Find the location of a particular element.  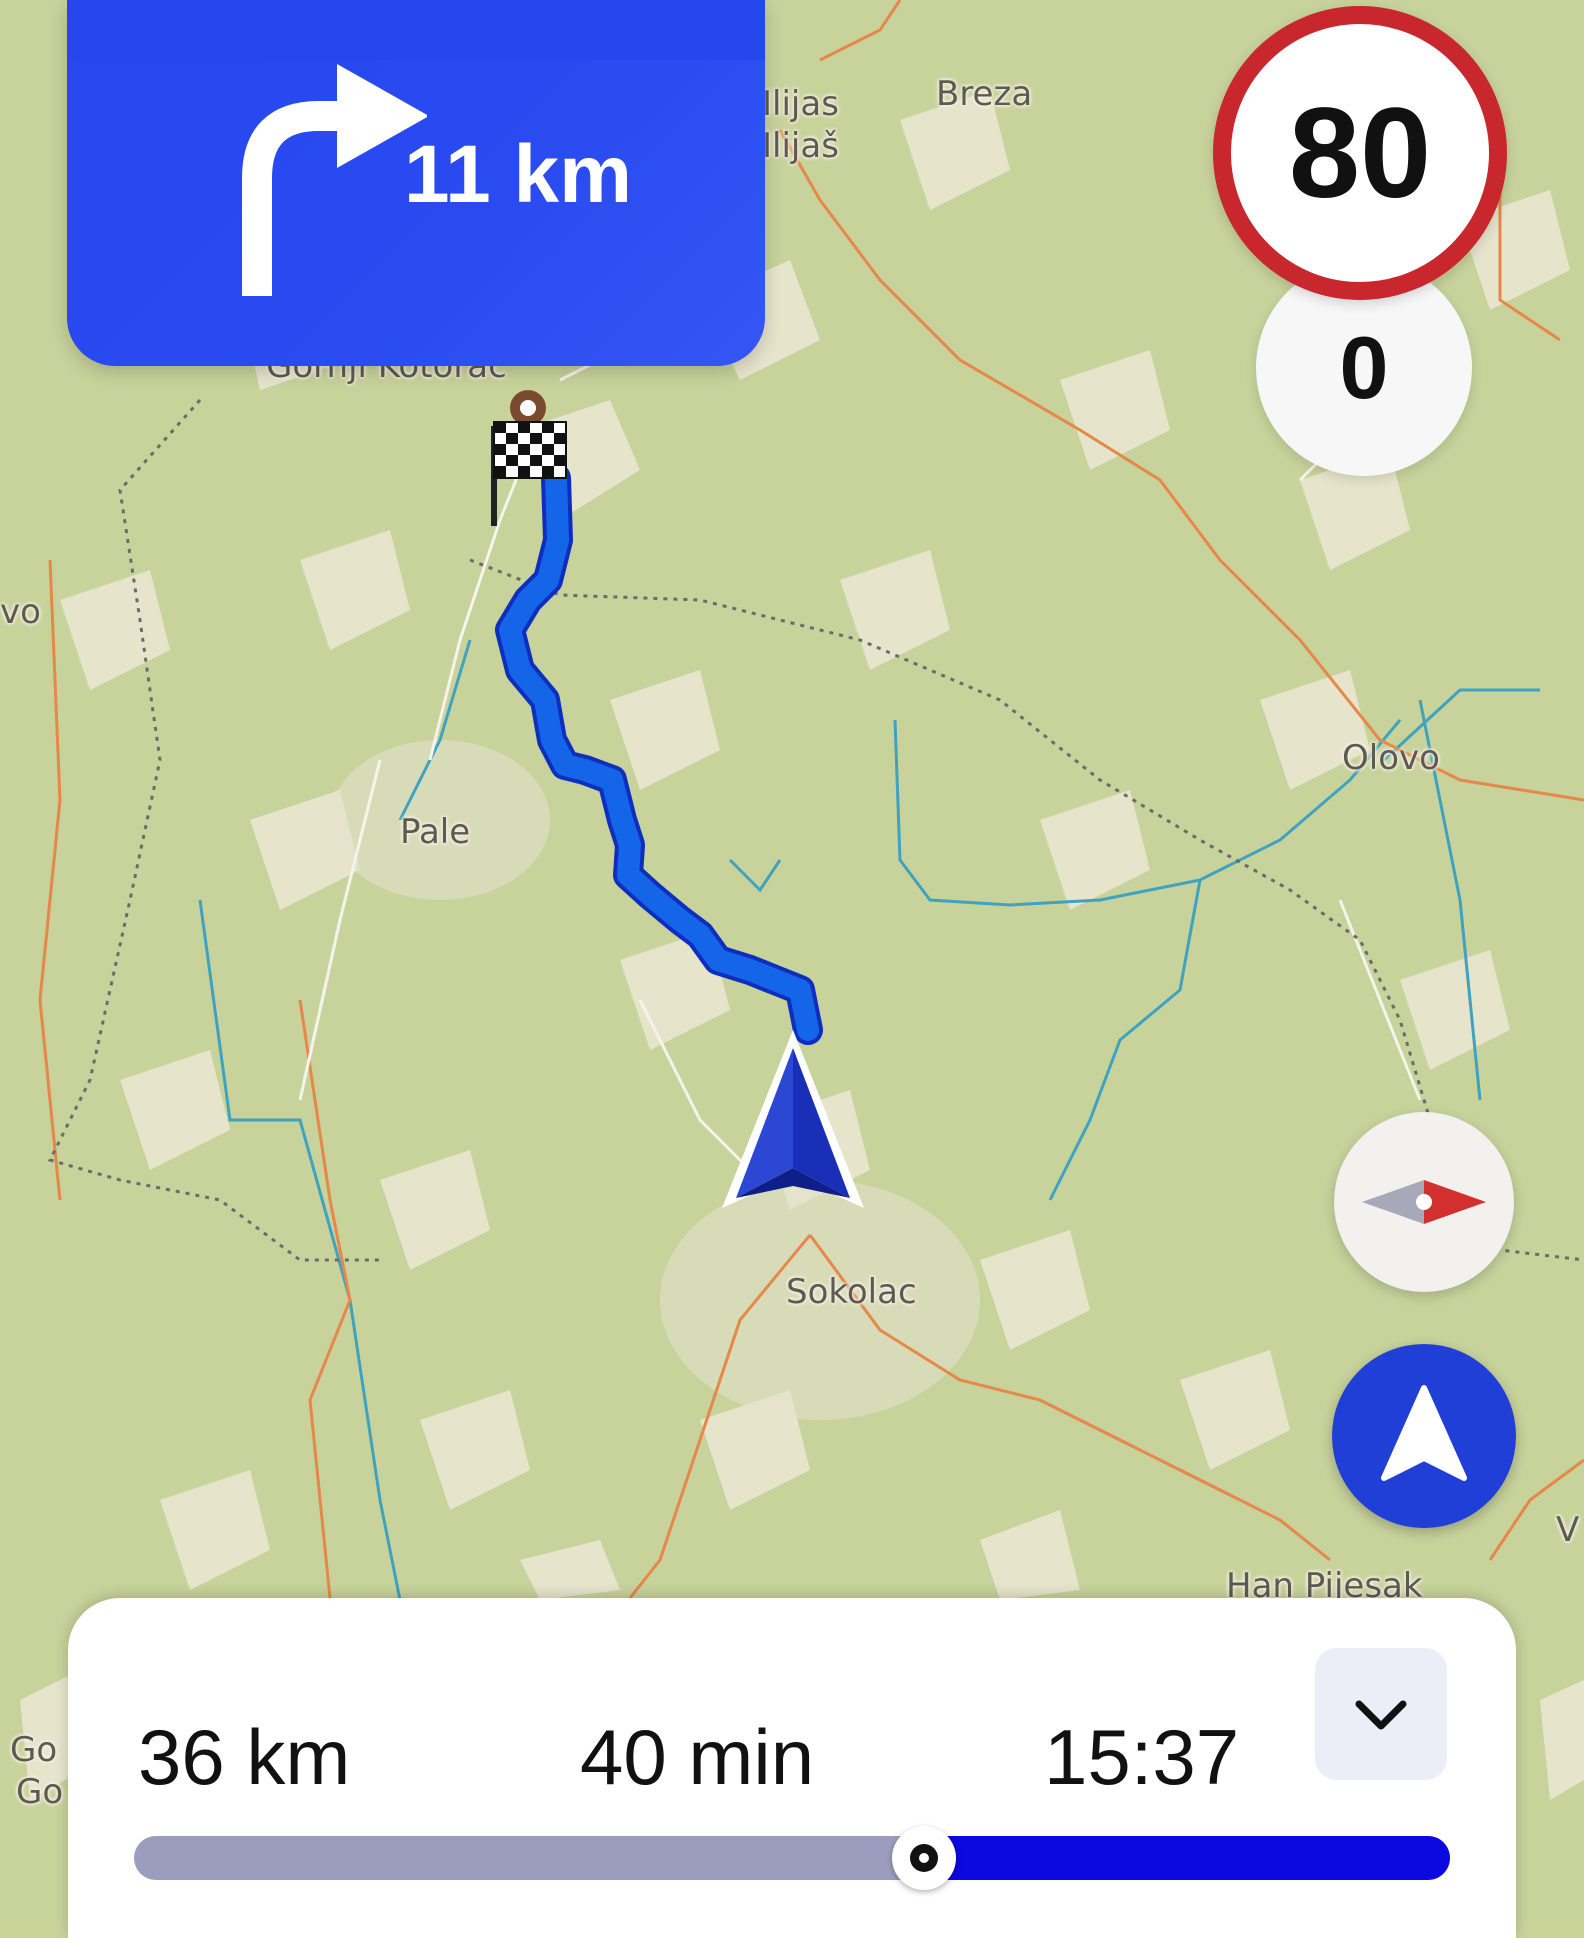

route-progress-bar is located at coordinates (792, 1858).